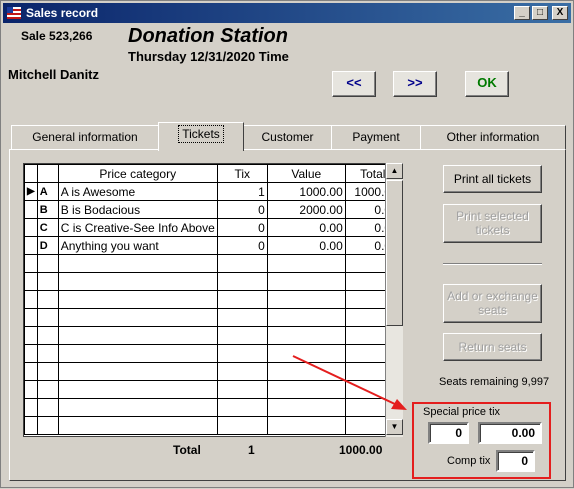 The height and width of the screenshot is (489, 574). I want to click on table-row: CC is Creative-See Info Above00.000.00, so click(212, 227).